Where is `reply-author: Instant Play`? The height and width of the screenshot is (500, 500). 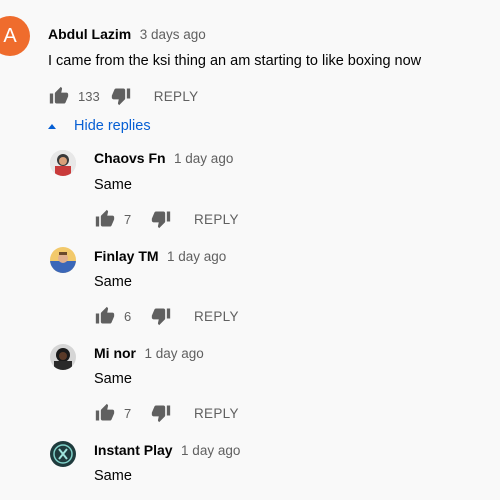 reply-author: Instant Play is located at coordinates (133, 450).